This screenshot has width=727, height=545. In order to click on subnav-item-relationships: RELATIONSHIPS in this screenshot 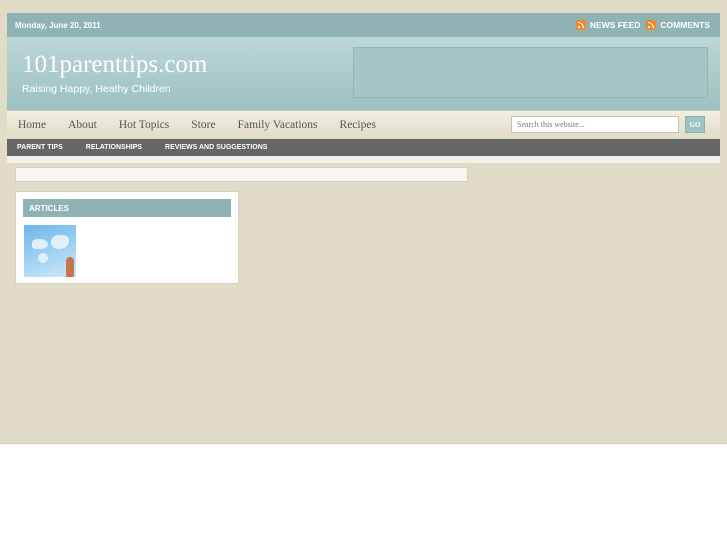, I will do `click(114, 147)`.